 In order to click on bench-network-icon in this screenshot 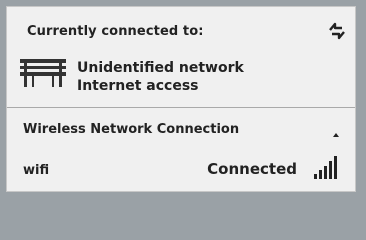, I will do `click(43, 73)`.